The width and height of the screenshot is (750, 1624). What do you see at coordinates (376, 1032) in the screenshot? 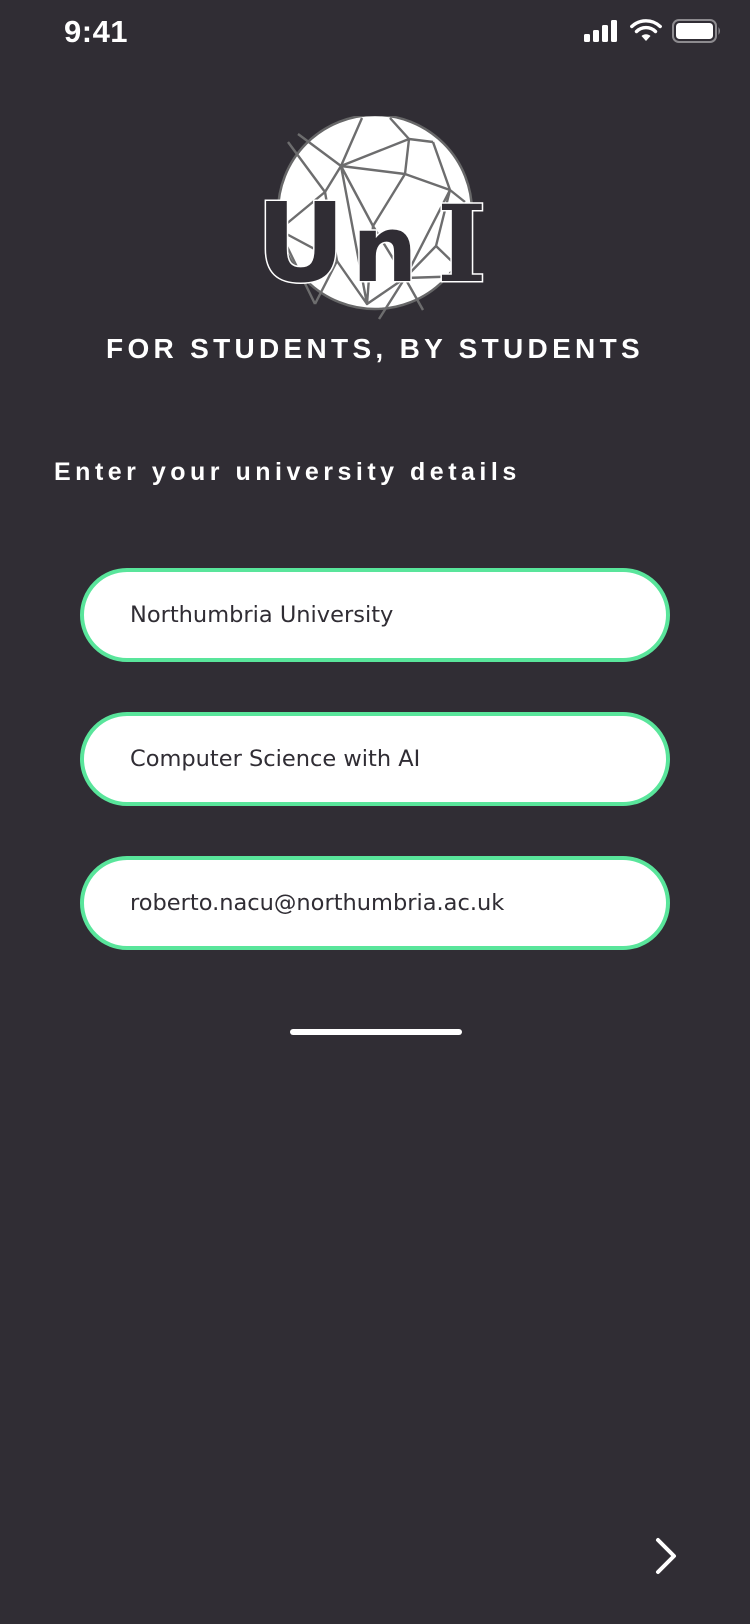
I see `home-indicator` at bounding box center [376, 1032].